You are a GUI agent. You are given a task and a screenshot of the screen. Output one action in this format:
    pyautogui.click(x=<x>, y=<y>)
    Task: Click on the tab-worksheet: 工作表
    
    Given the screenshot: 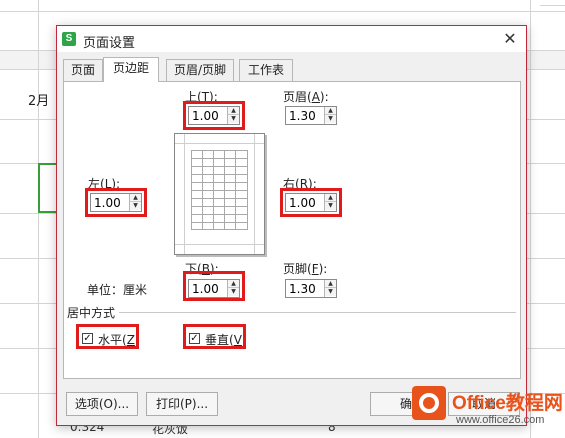 What is the action you would take?
    pyautogui.click(x=266, y=70)
    